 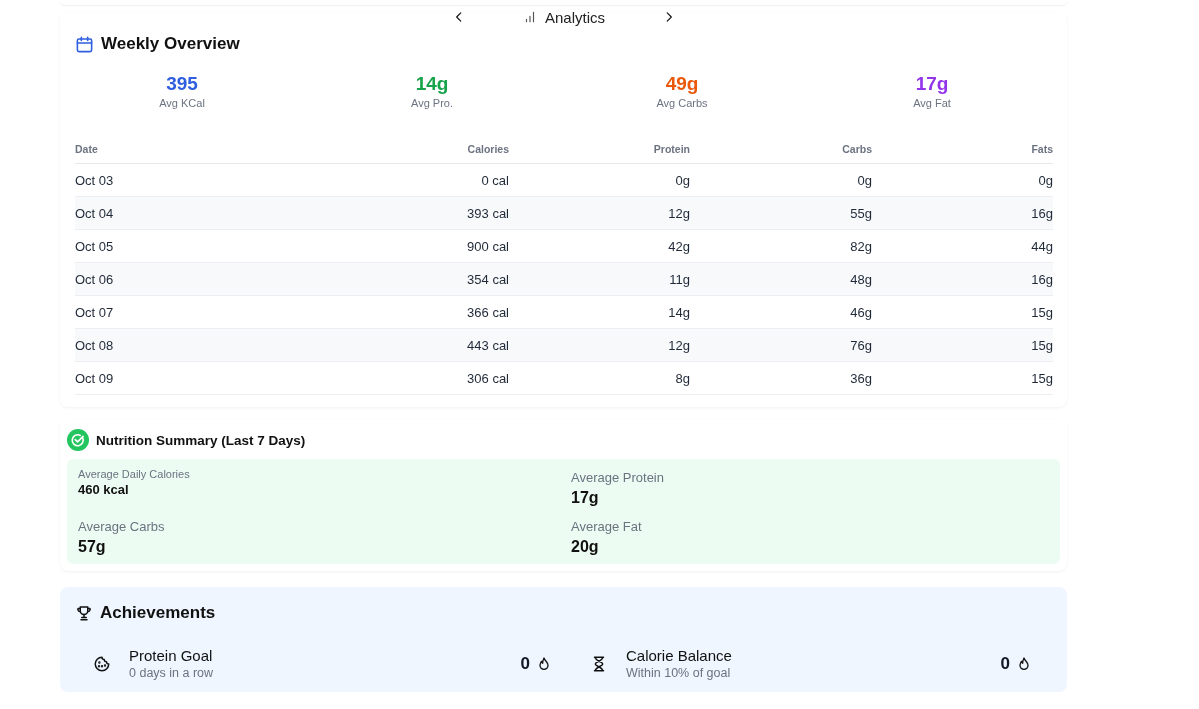 What do you see at coordinates (585, 498) in the screenshot?
I see `summary-value: 17g` at bounding box center [585, 498].